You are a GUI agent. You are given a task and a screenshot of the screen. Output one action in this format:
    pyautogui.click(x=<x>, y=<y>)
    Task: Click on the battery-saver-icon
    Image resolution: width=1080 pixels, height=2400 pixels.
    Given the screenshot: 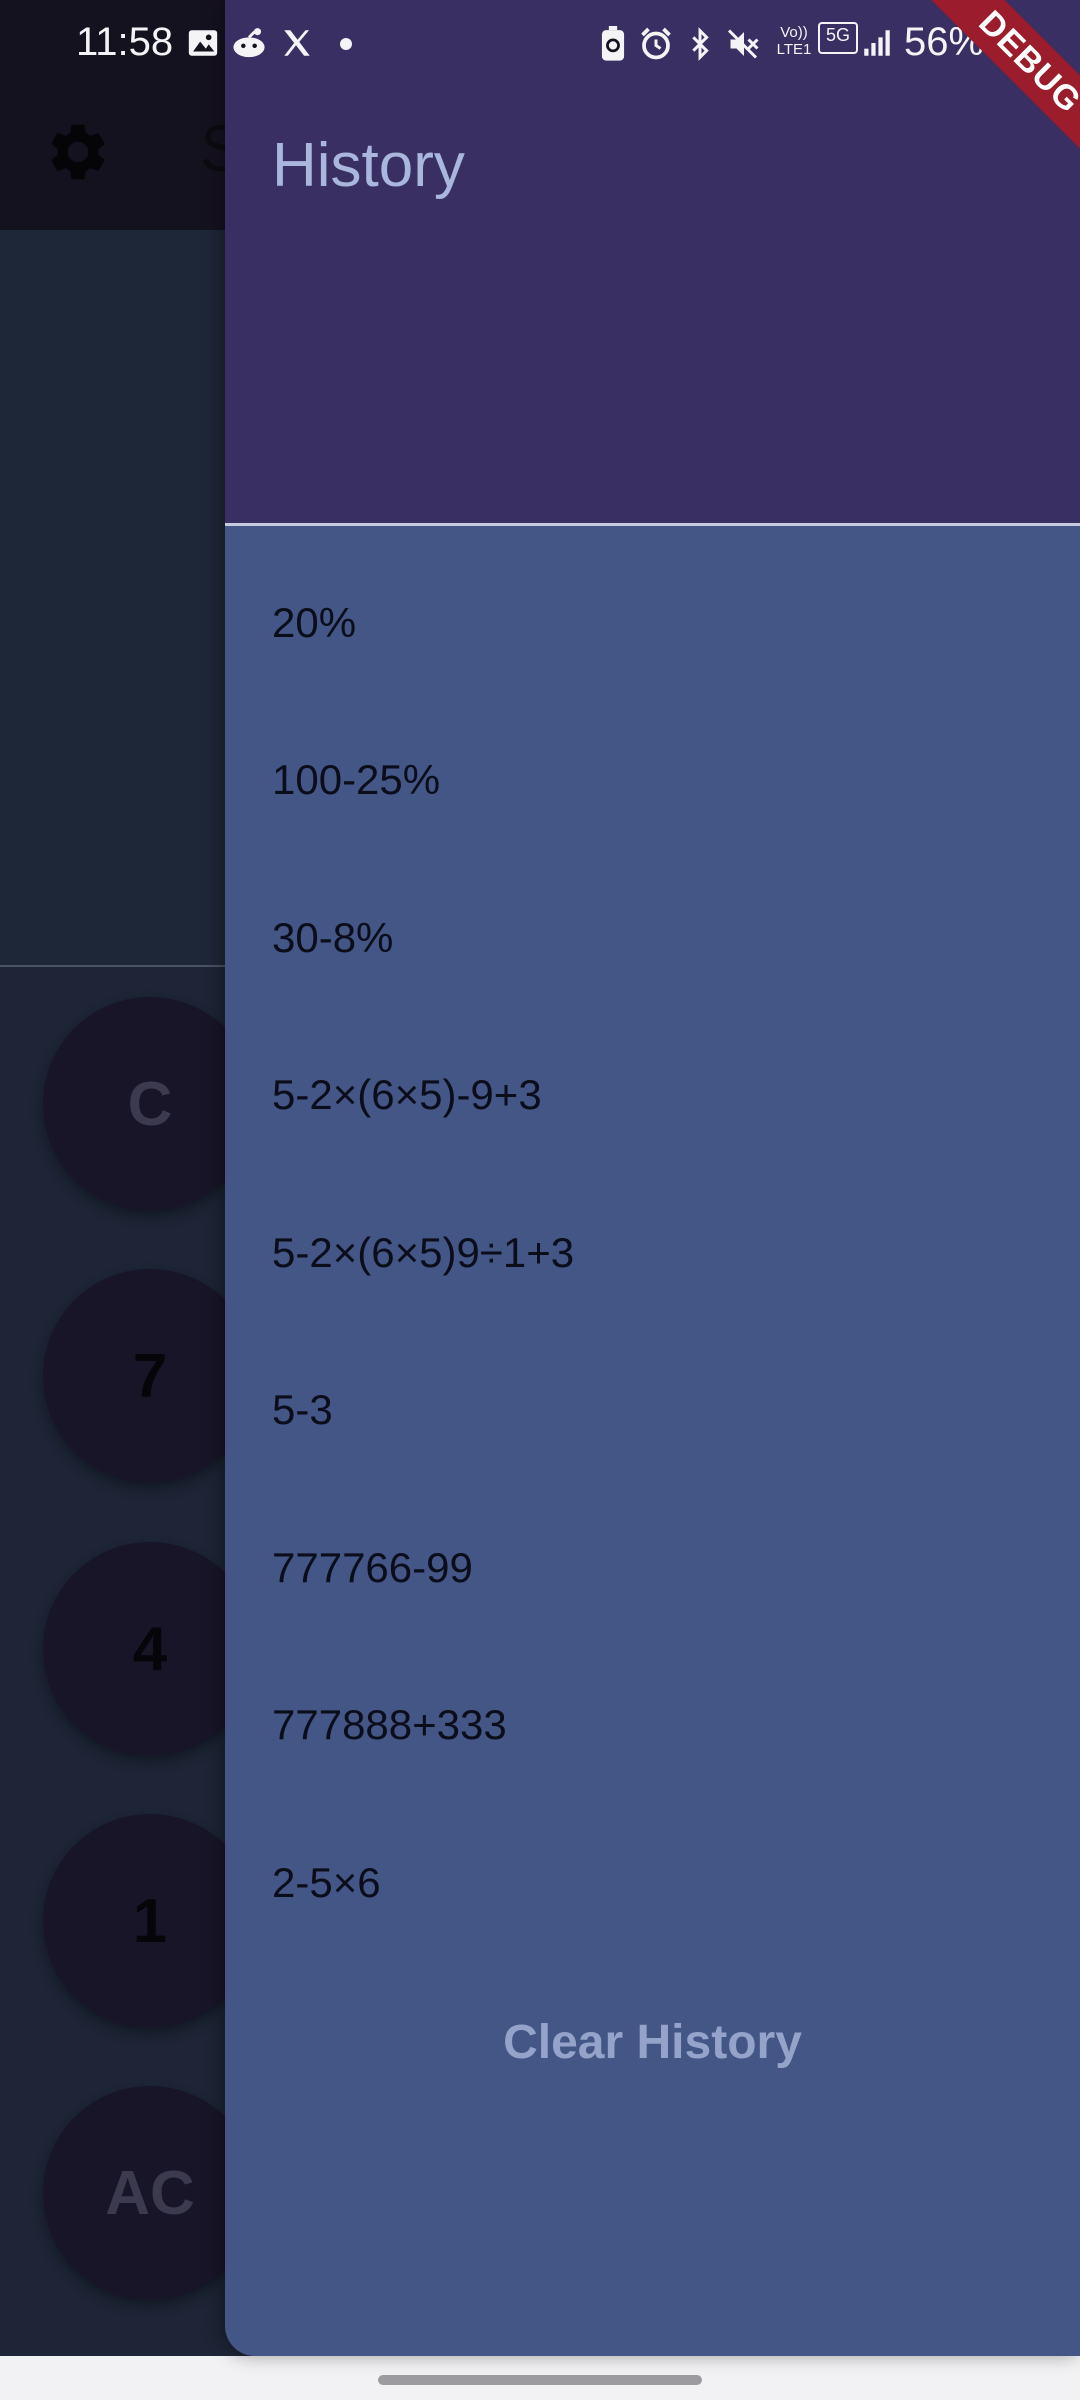 What is the action you would take?
    pyautogui.click(x=613, y=43)
    